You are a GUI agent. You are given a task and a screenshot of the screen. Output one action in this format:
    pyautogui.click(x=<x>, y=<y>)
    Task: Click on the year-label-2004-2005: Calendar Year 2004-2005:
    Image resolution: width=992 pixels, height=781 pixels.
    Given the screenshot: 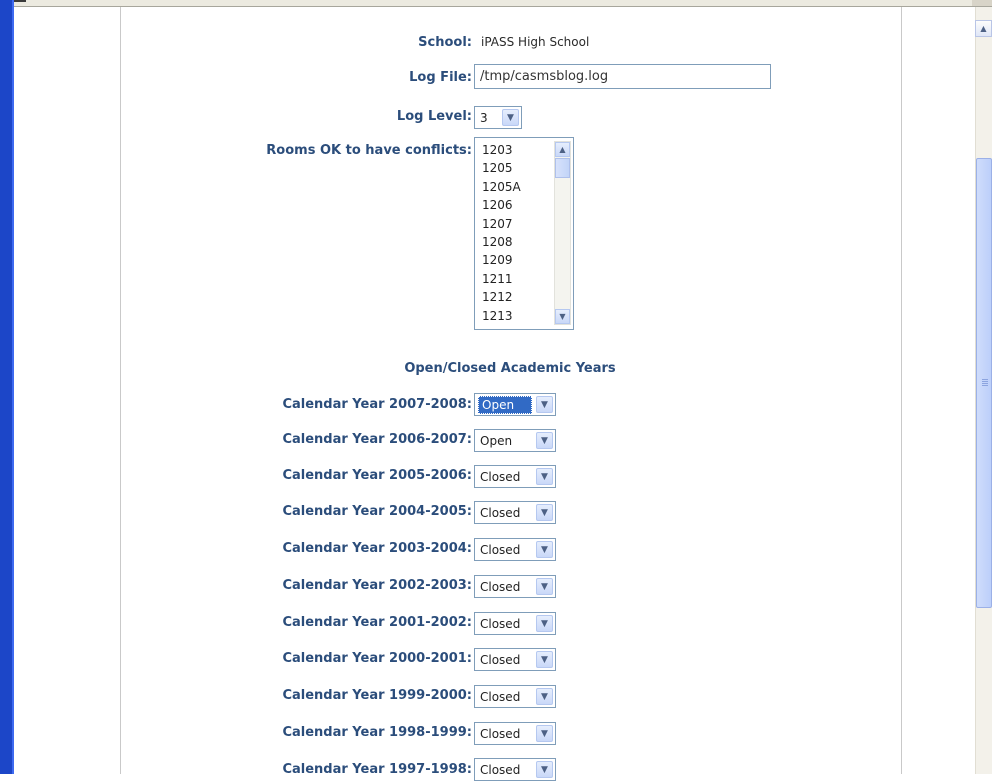 What is the action you would take?
    pyautogui.click(x=377, y=511)
    